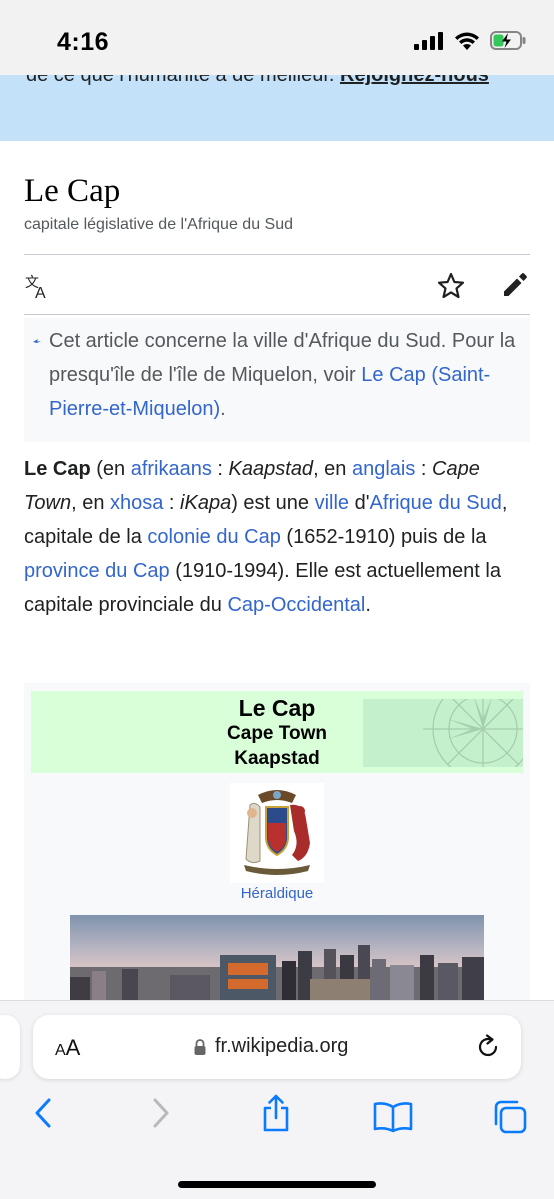 This screenshot has width=554, height=1199. Describe the element at coordinates (183, 80) in the screenshot. I see `banner-message: de ce que l'humanité a de meilleur.` at that location.